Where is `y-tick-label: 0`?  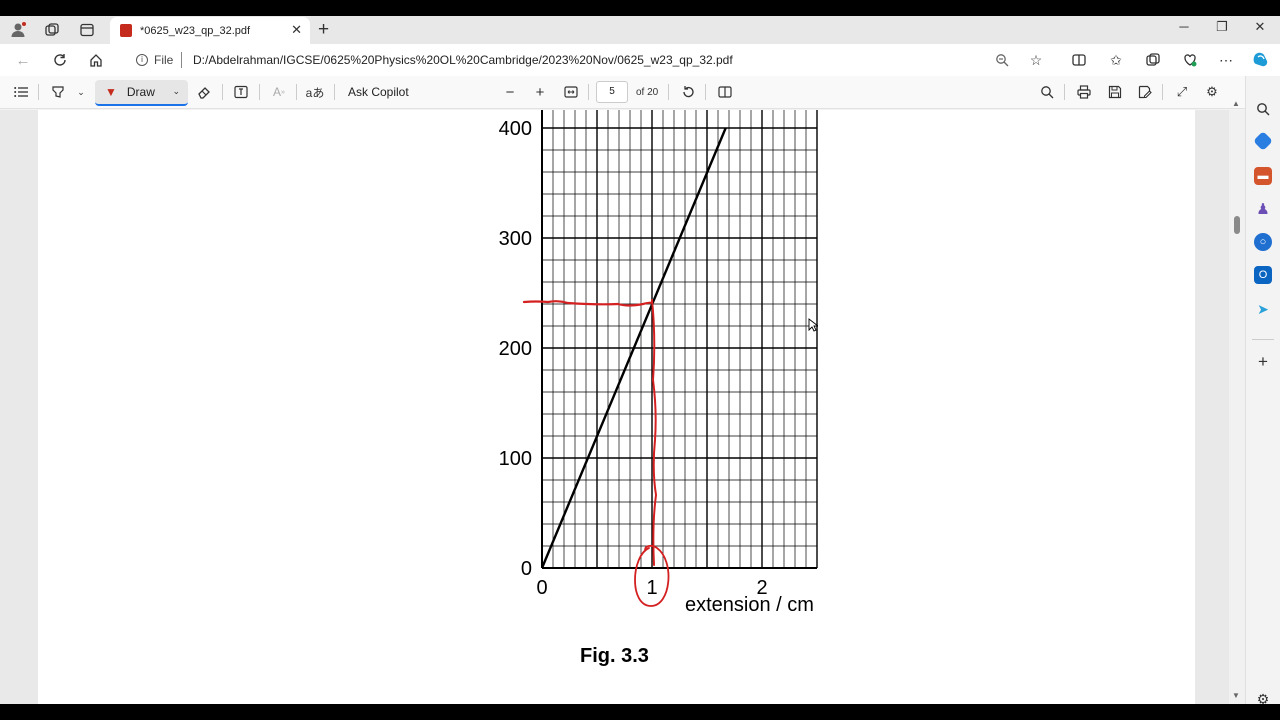 y-tick-label: 0 is located at coordinates (526, 569).